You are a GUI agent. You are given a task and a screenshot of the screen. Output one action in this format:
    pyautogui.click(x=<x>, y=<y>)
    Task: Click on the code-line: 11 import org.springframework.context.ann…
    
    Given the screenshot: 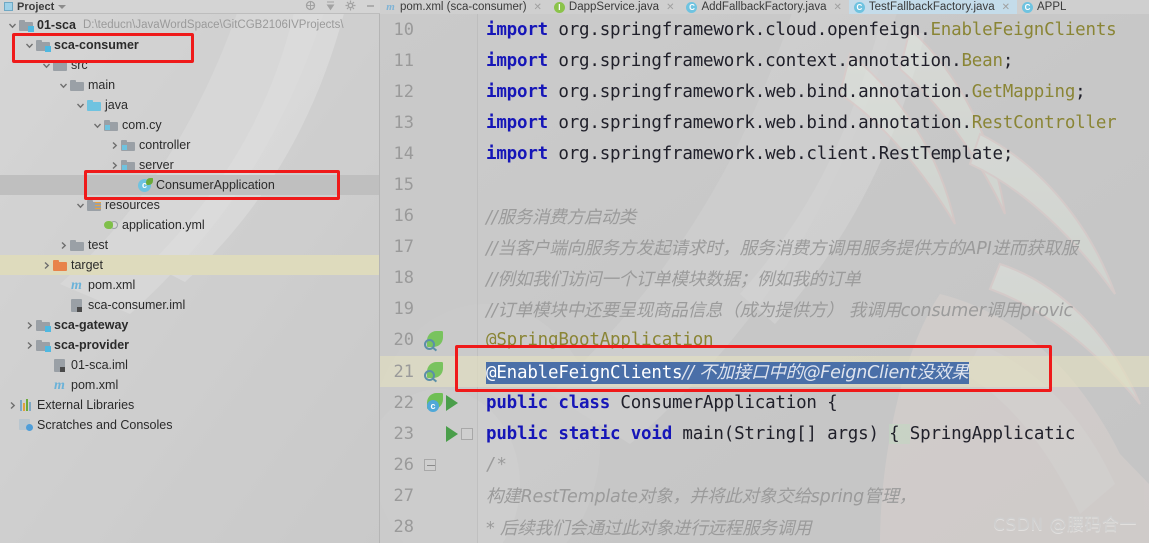 What is the action you would take?
    pyautogui.click(x=764, y=60)
    